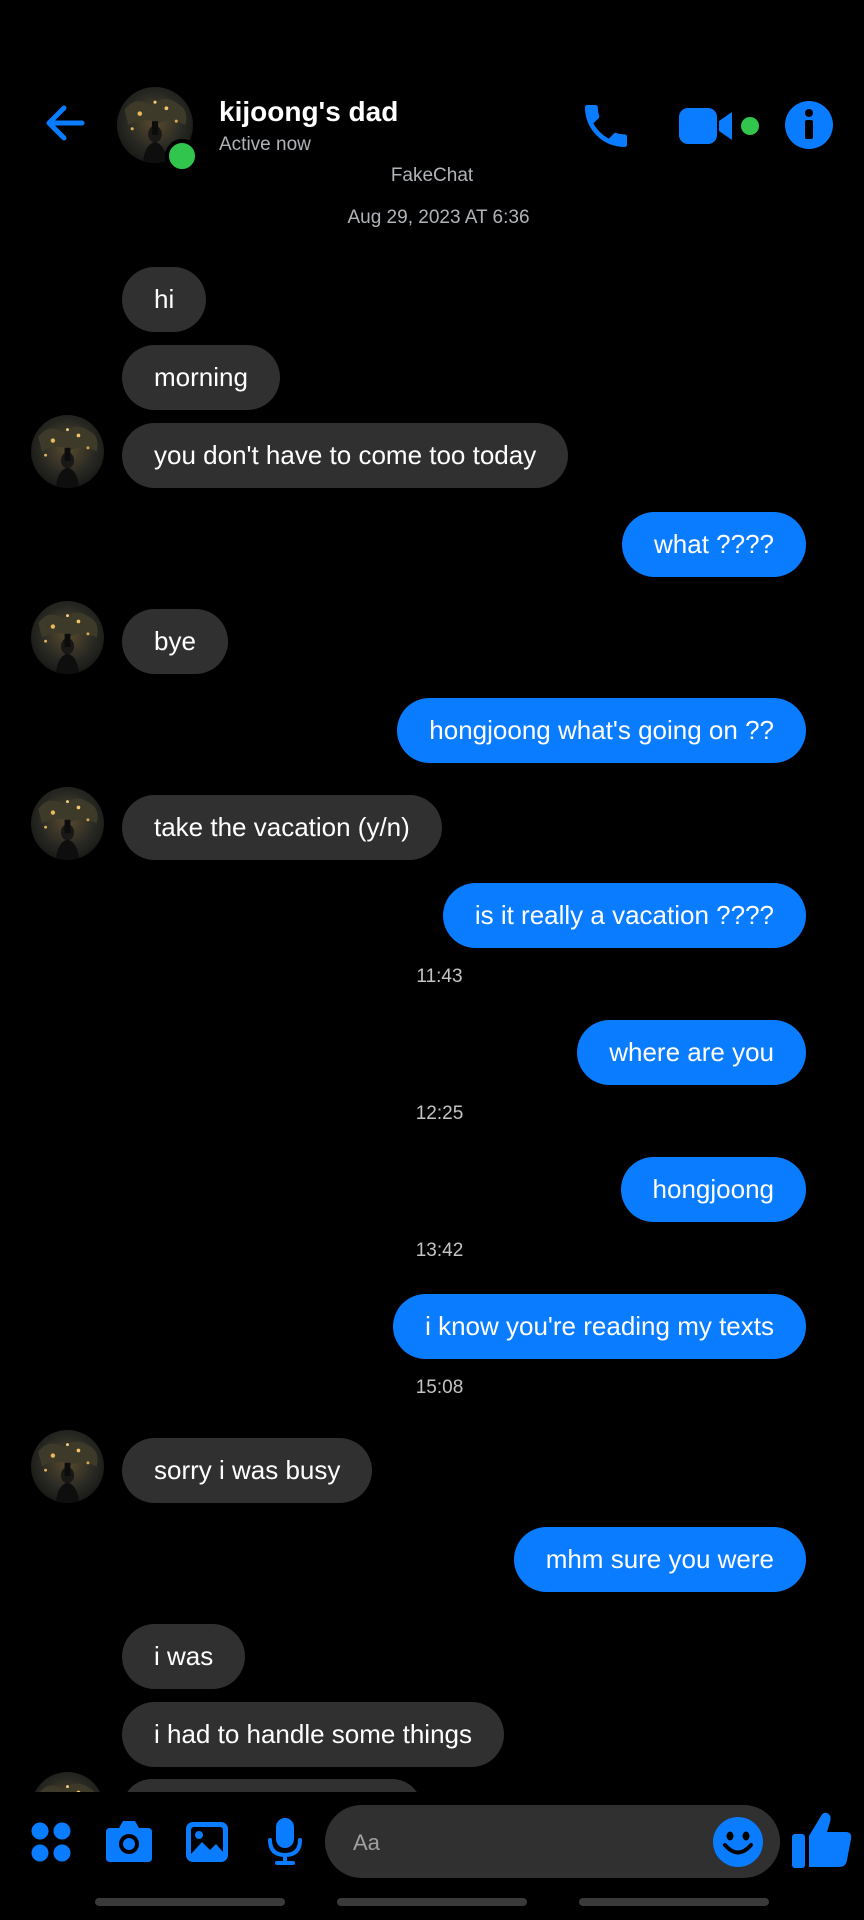 The image size is (864, 1920). Describe the element at coordinates (674, 1902) in the screenshot. I see `nav-back` at that location.